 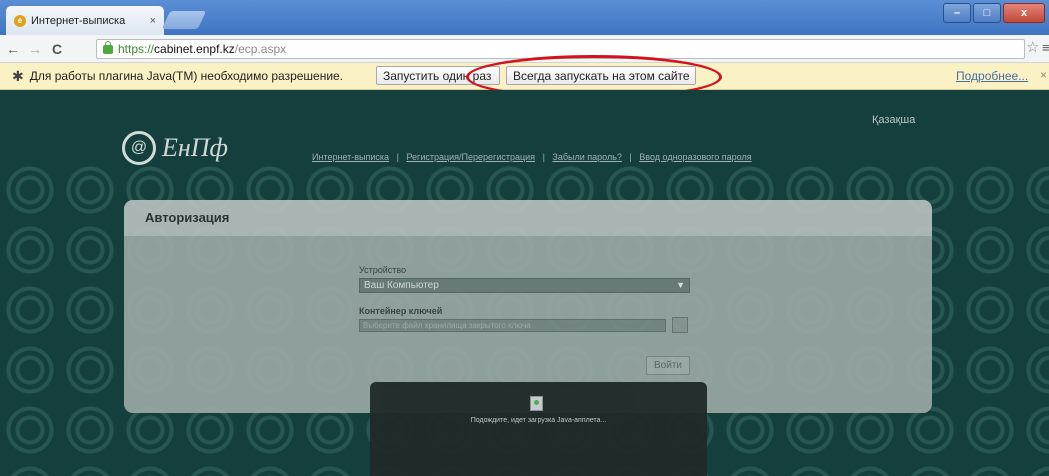 I want to click on browser-titlebar: e Интернет-выписка × – □ x, so click(x=524, y=17).